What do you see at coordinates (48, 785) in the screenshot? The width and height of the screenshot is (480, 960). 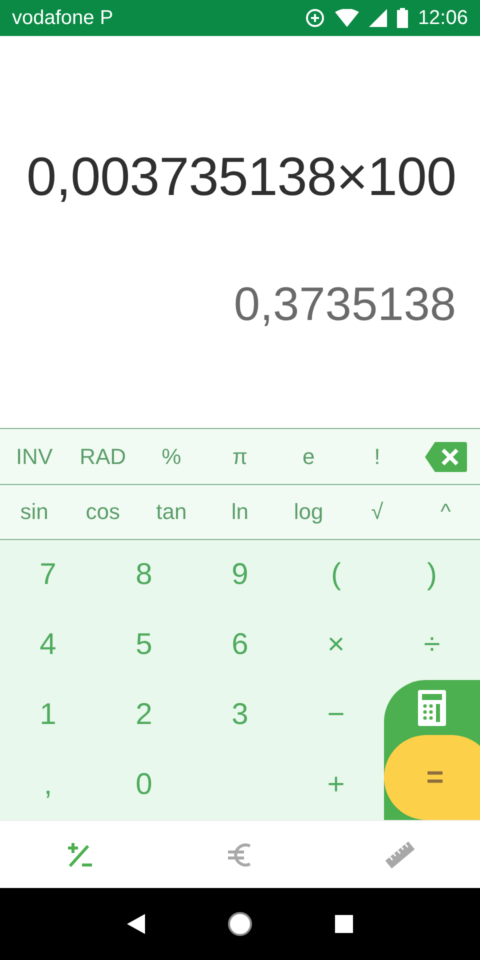 I see `key-button: ,` at bounding box center [48, 785].